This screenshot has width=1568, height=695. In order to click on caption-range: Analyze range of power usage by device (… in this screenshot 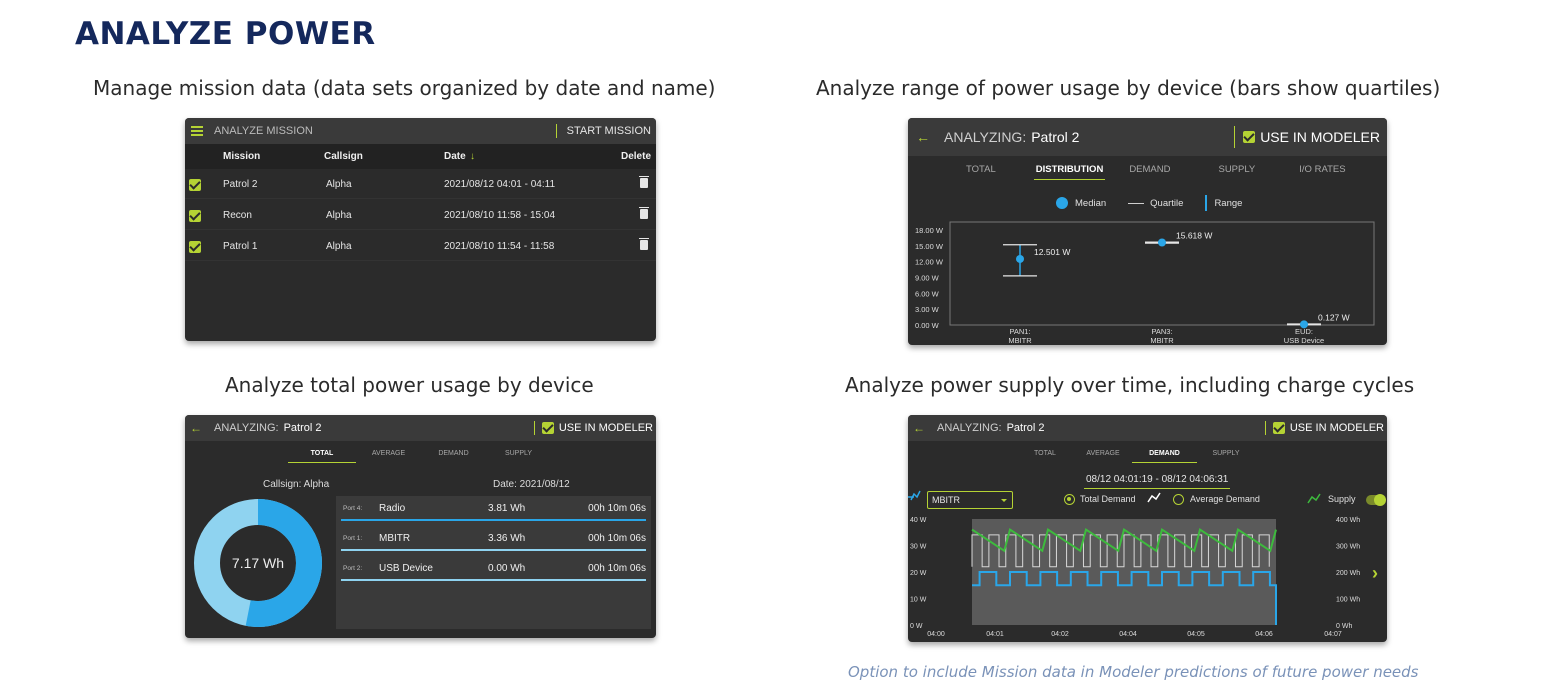, I will do `click(1128, 88)`.